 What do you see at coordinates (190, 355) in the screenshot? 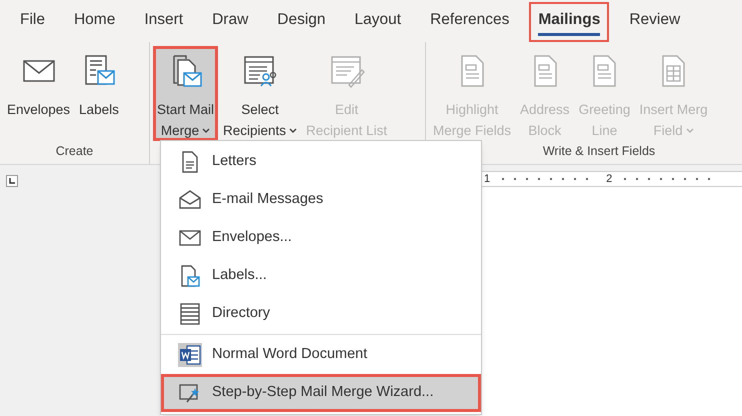
I see `word-document-icon` at bounding box center [190, 355].